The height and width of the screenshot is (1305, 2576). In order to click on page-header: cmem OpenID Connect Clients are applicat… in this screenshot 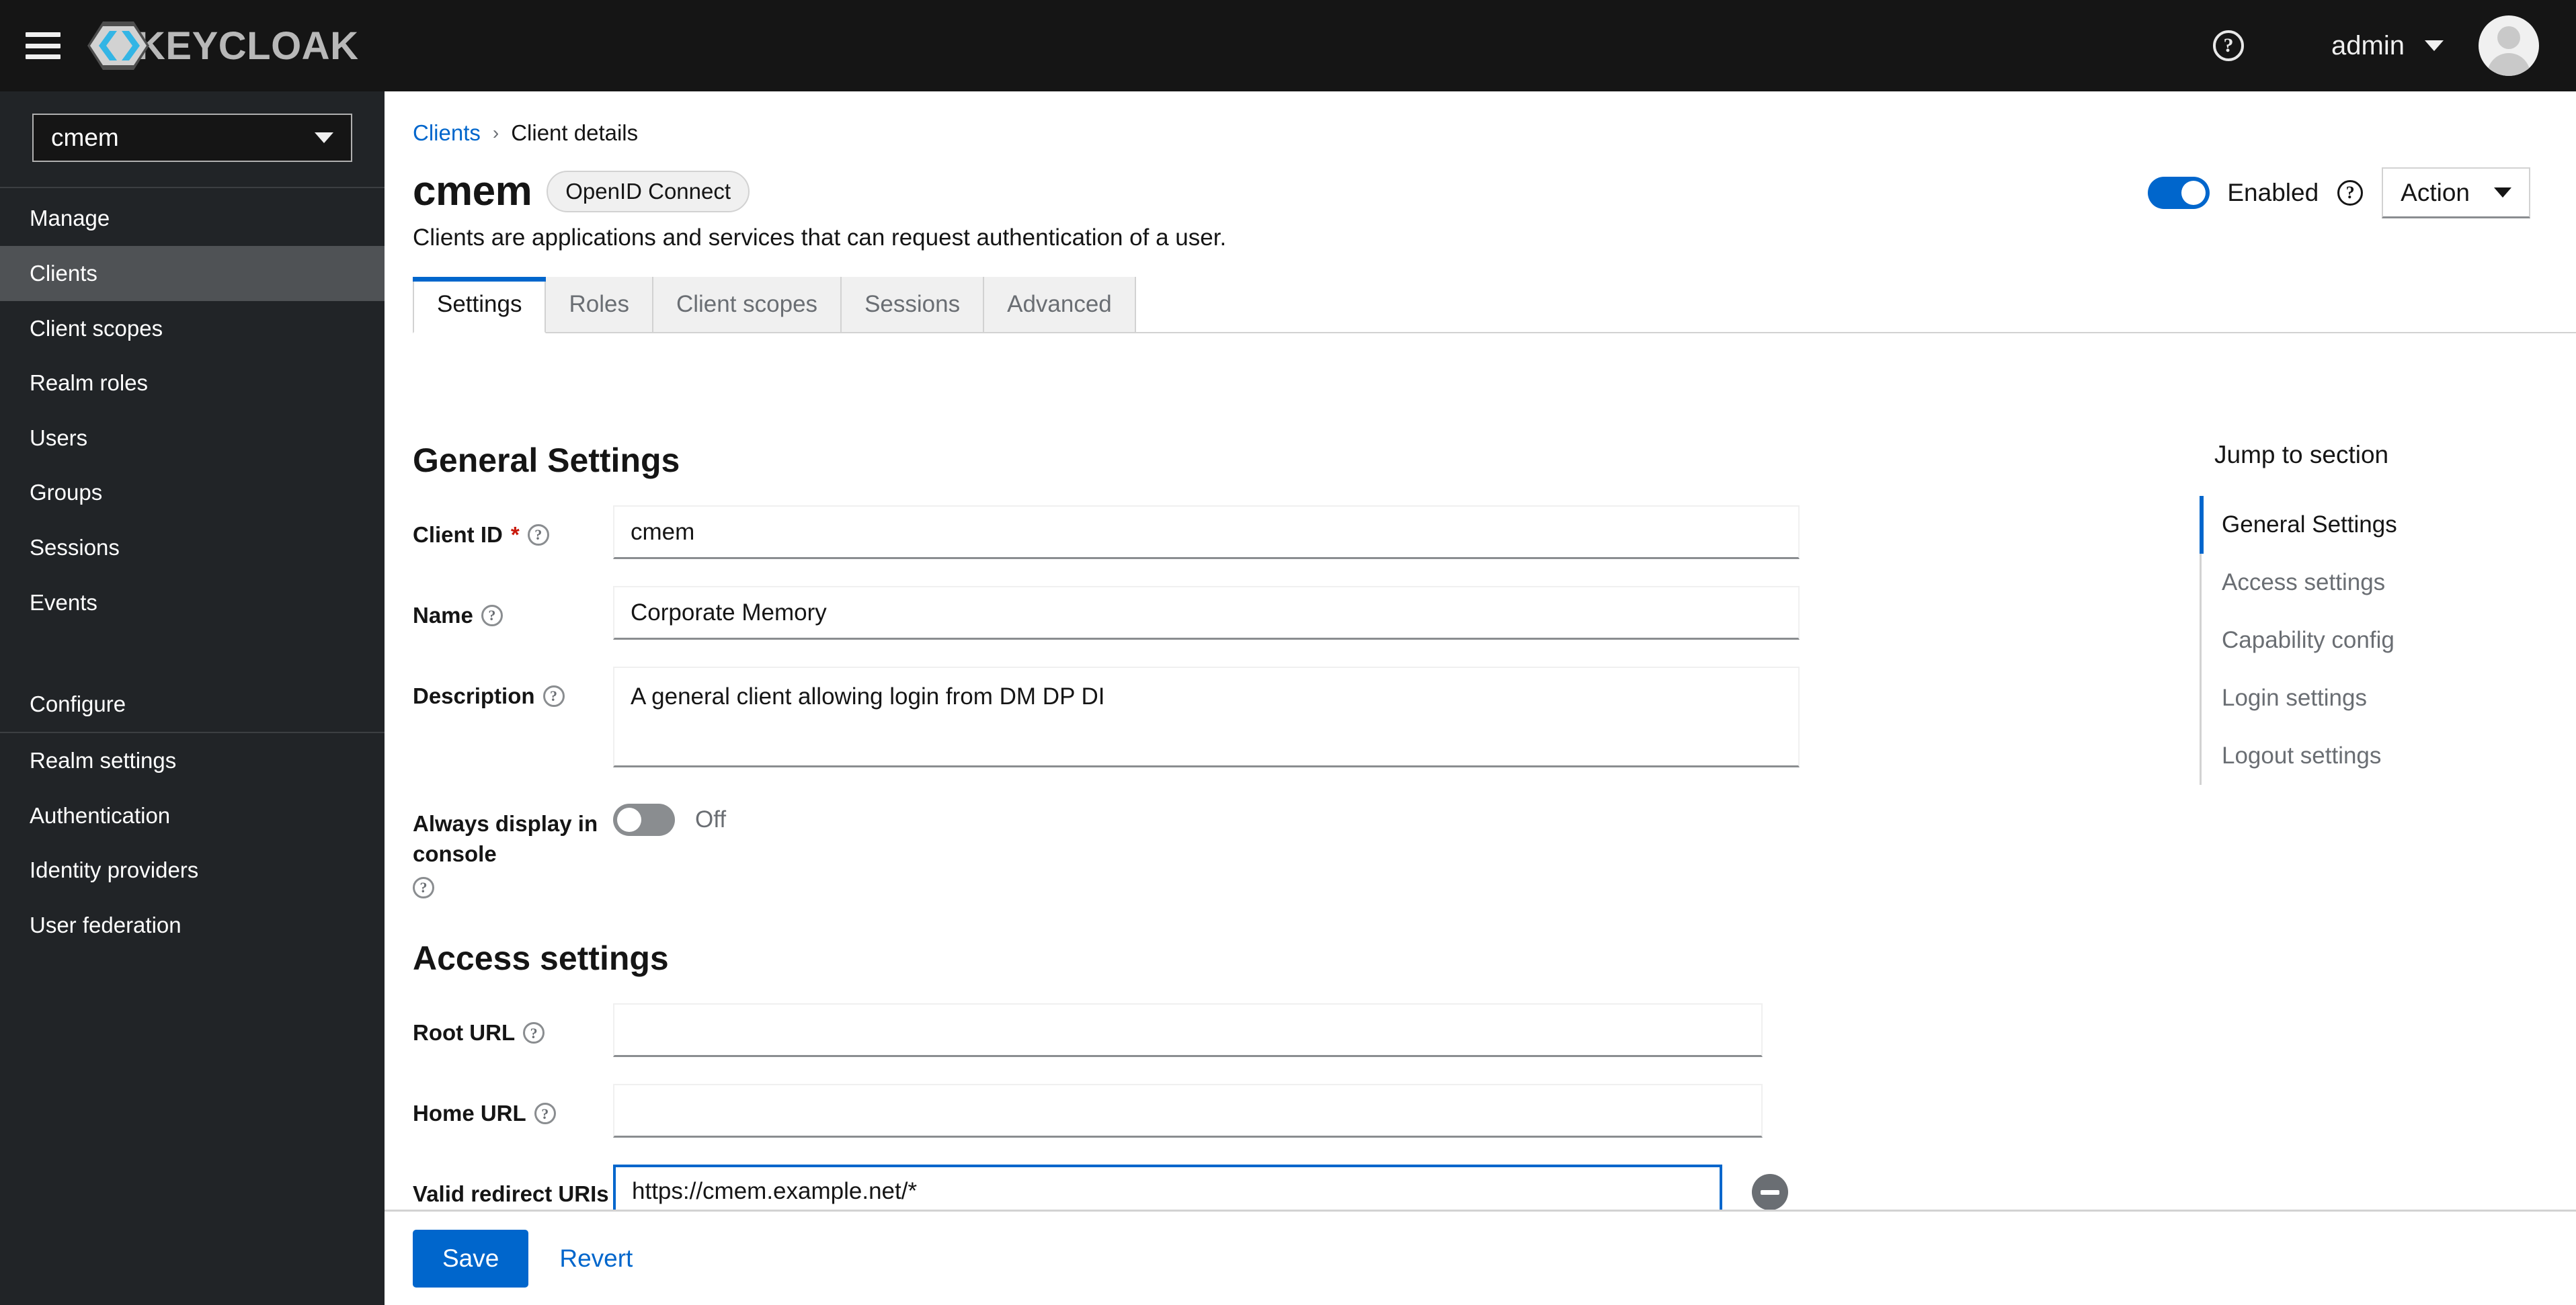, I will do `click(1480, 199)`.